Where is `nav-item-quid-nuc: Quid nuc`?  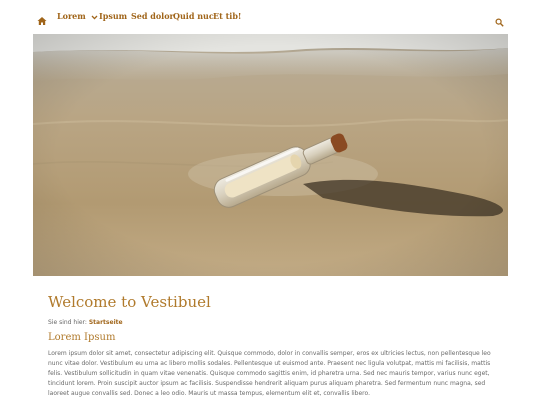 nav-item-quid-nuc: Quid nuc is located at coordinates (193, 16).